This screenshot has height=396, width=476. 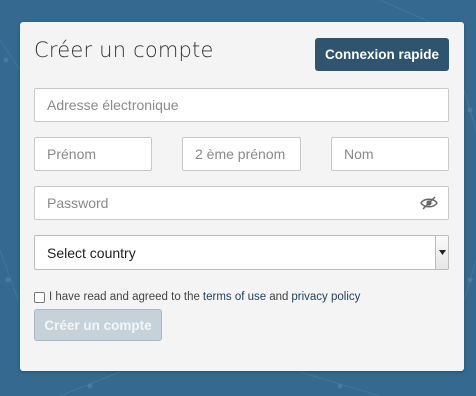 What do you see at coordinates (124, 297) in the screenshot?
I see `terms-prefix-text: I have read and agreed to the` at bounding box center [124, 297].